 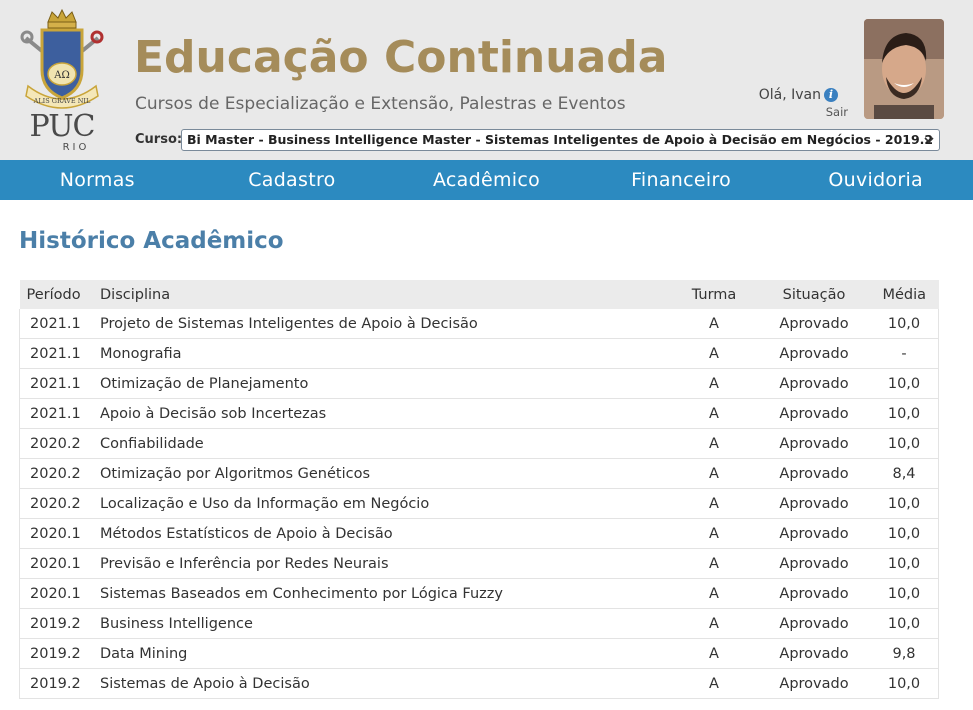 What do you see at coordinates (62, 58) in the screenshot?
I see `coat-of-arms-icon: AΩ ALIS GRAVE NIL` at bounding box center [62, 58].